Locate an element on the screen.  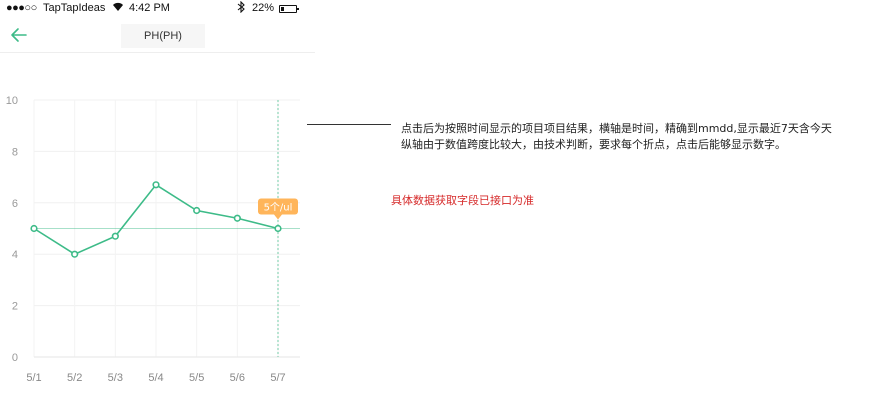
y-tick-label: 4 is located at coordinates (15, 255).